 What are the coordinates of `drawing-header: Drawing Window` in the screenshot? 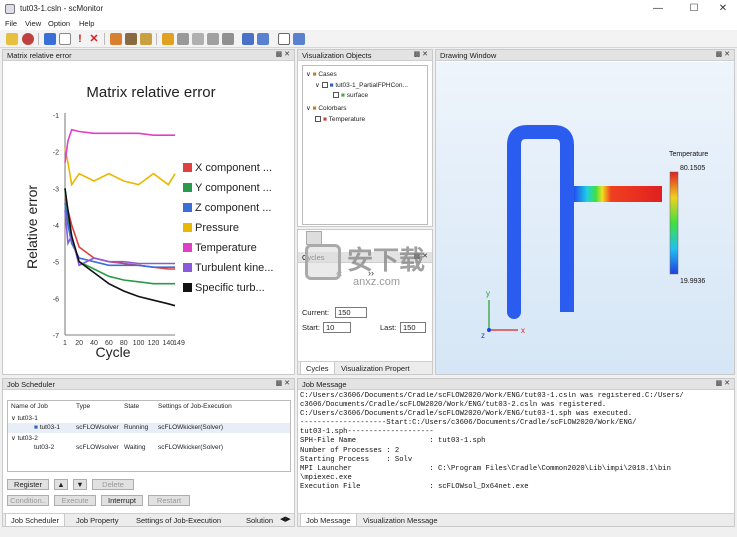 It's located at (585, 55).